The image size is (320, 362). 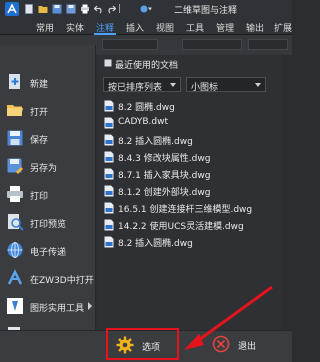 I want to click on print-preview-icon, so click(x=16, y=222).